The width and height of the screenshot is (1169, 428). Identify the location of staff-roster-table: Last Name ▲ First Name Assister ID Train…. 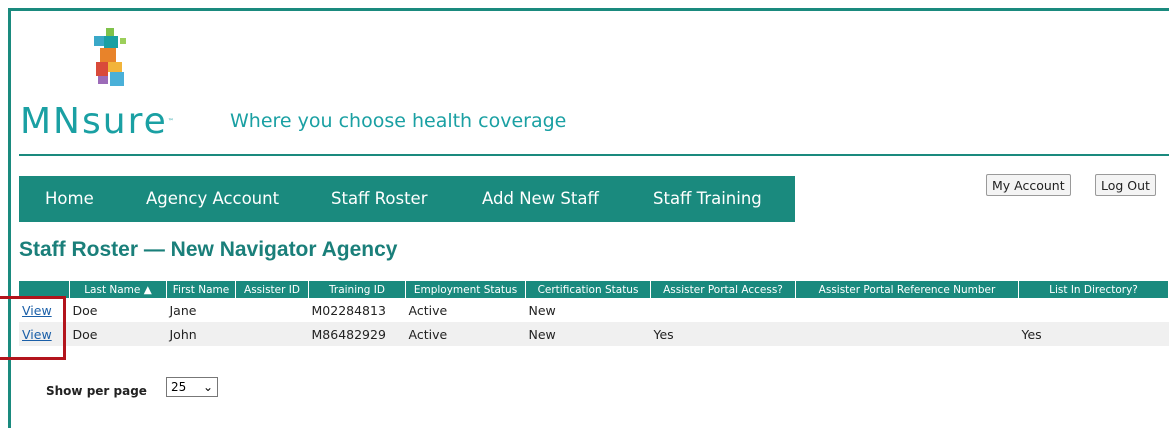
(594, 313).